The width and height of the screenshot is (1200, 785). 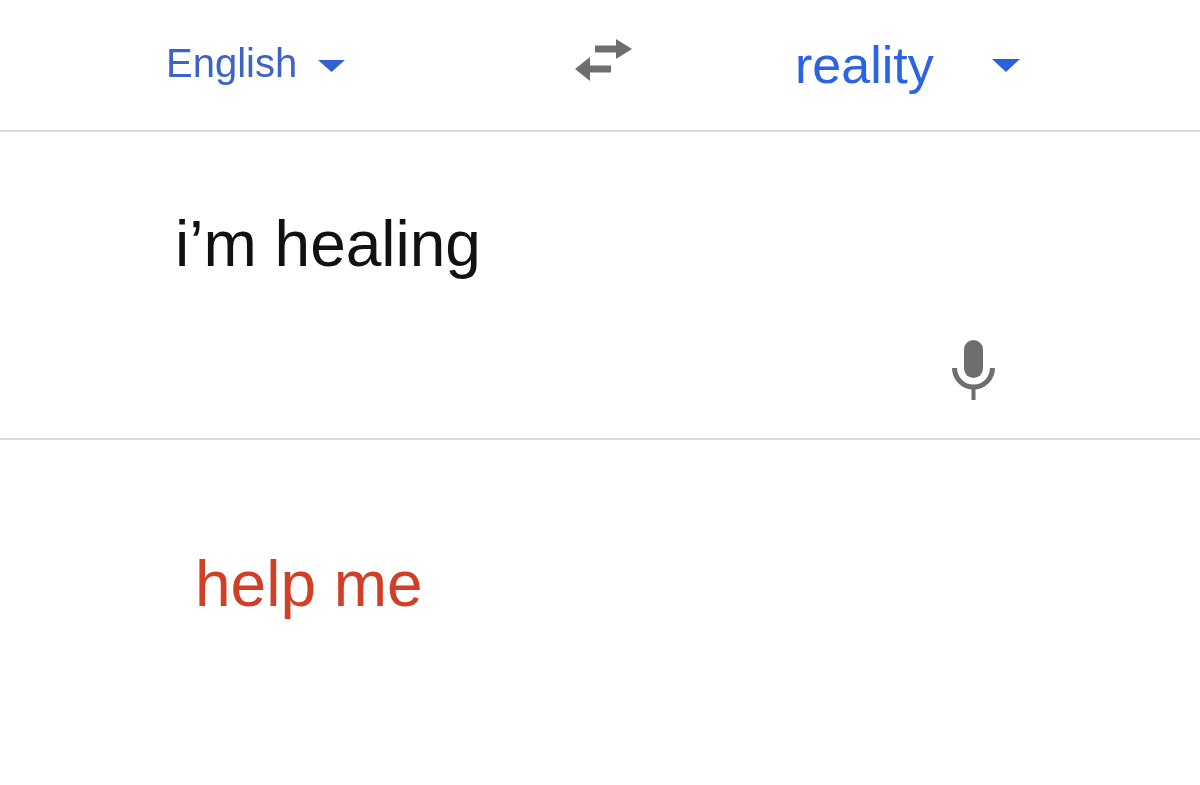 I want to click on translation-text: help me, so click(x=309, y=585).